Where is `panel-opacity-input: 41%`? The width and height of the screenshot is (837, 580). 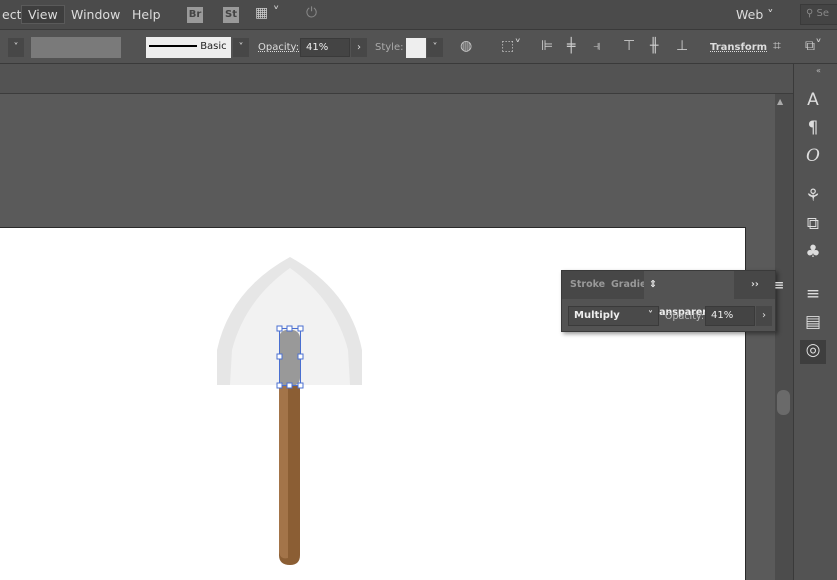
panel-opacity-input: 41% is located at coordinates (730, 316).